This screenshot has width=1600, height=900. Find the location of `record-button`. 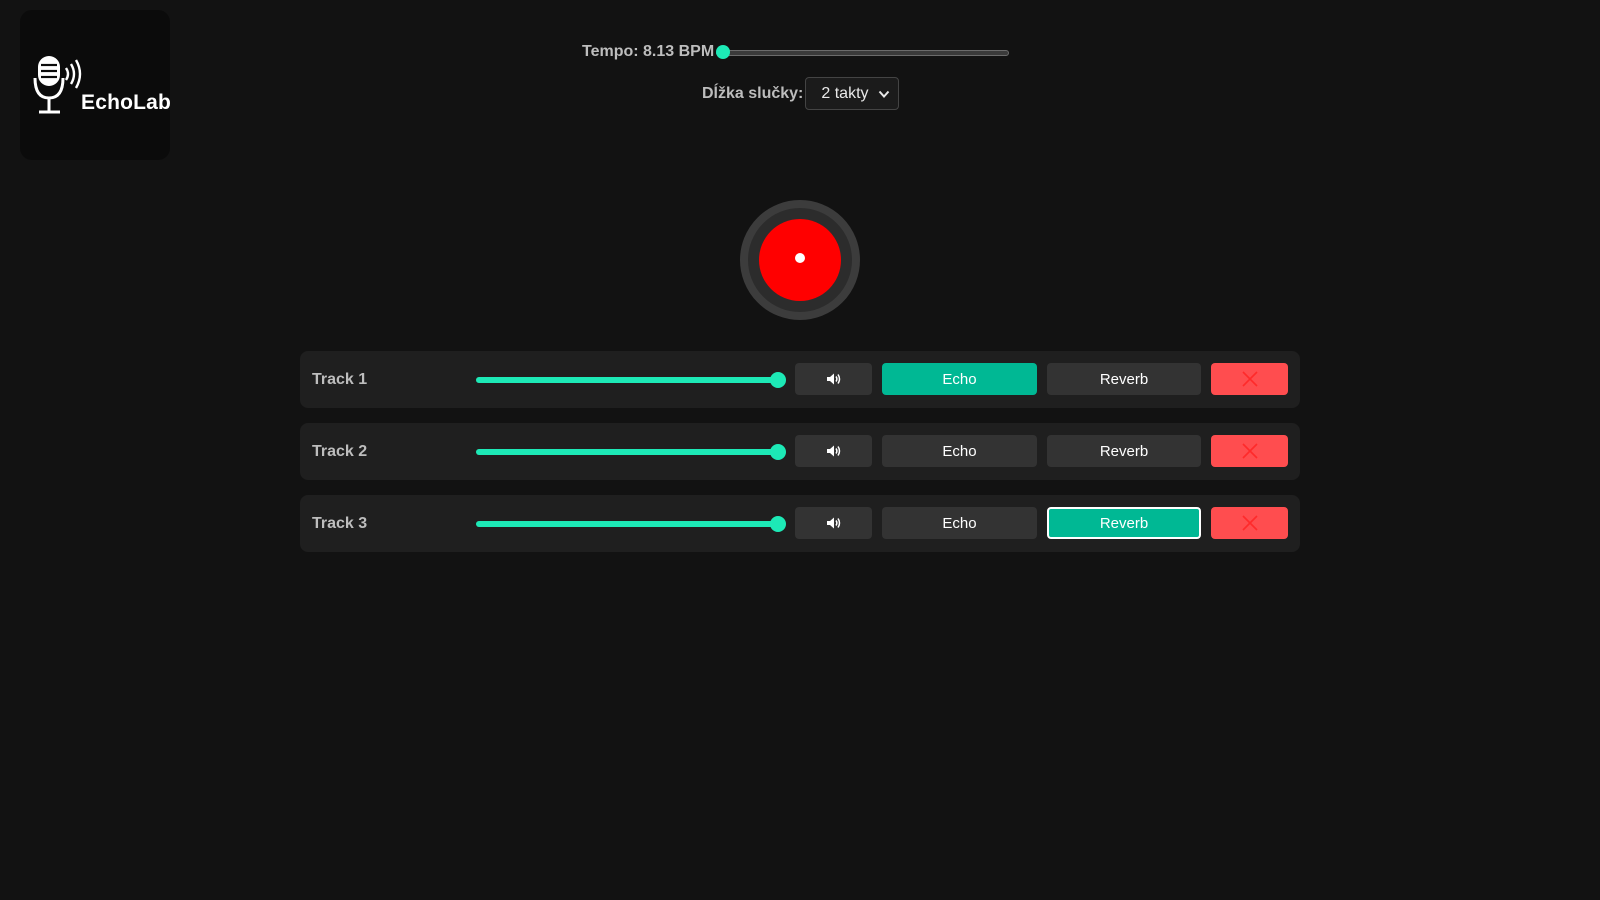

record-button is located at coordinates (800, 260).